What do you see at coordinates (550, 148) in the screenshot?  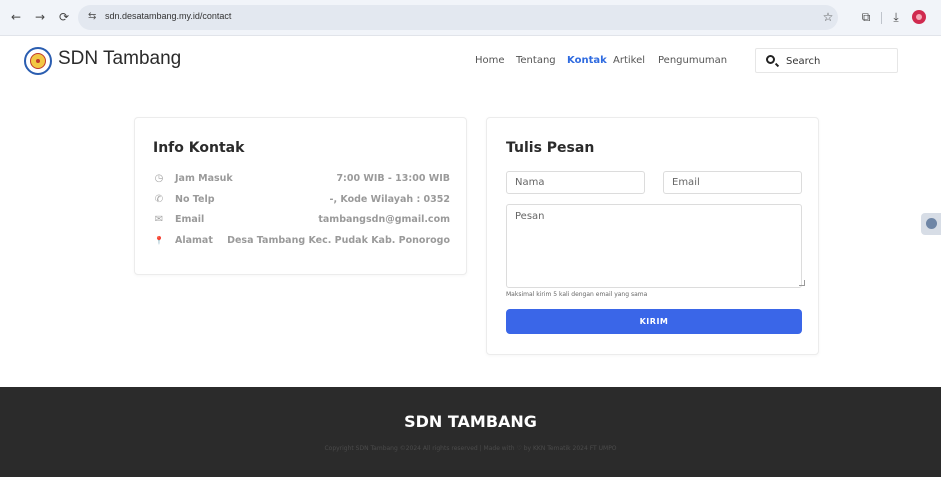 I see `tulis-pesan-title: Tulis Pesan` at bounding box center [550, 148].